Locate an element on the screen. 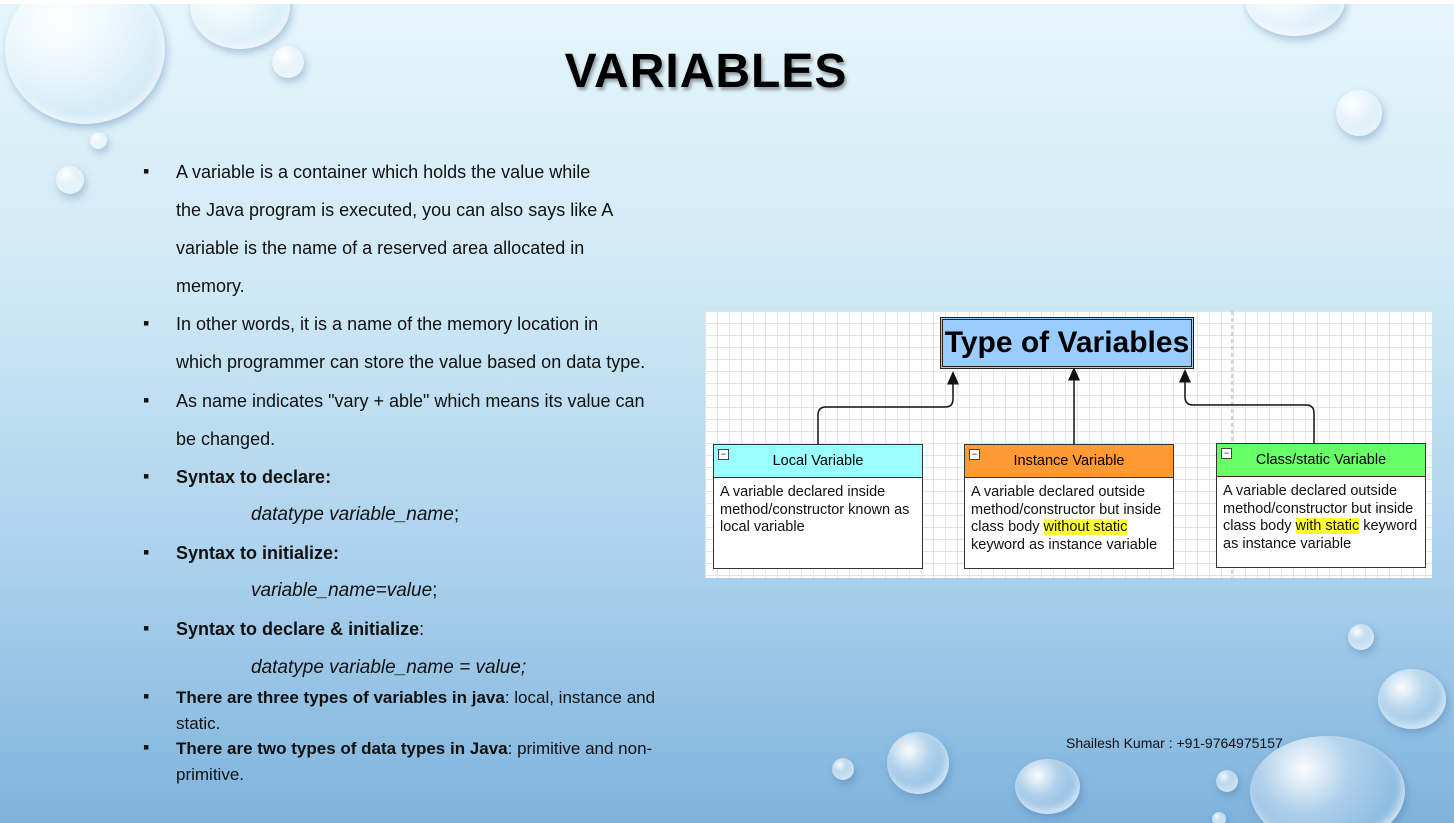 This screenshot has height=823, width=1454. syntax-initialize-code: variable_name=value; is located at coordinates (344, 590).